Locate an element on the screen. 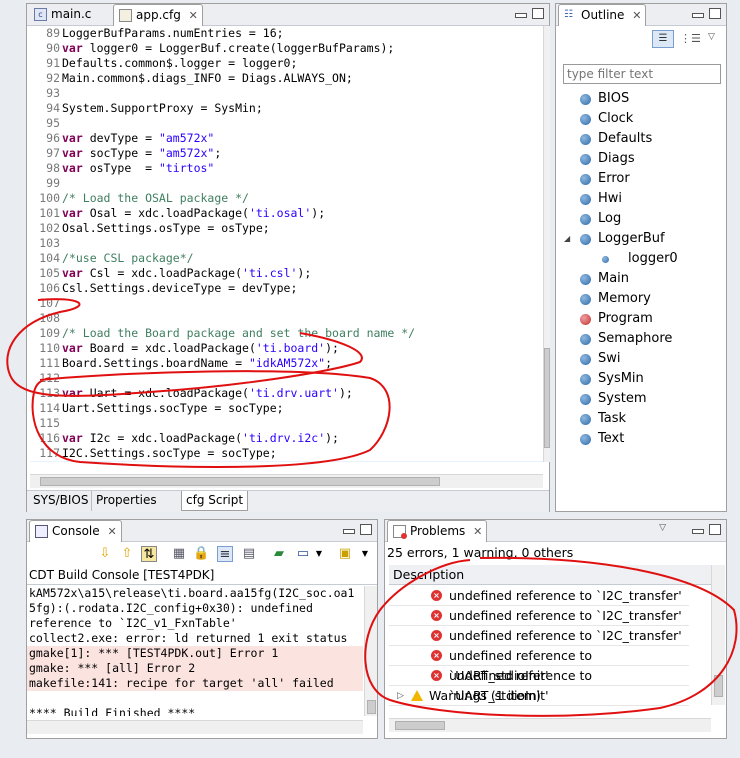 This screenshot has height=758, width=740. expand-toggle-icon: ▷ is located at coordinates (400, 696).